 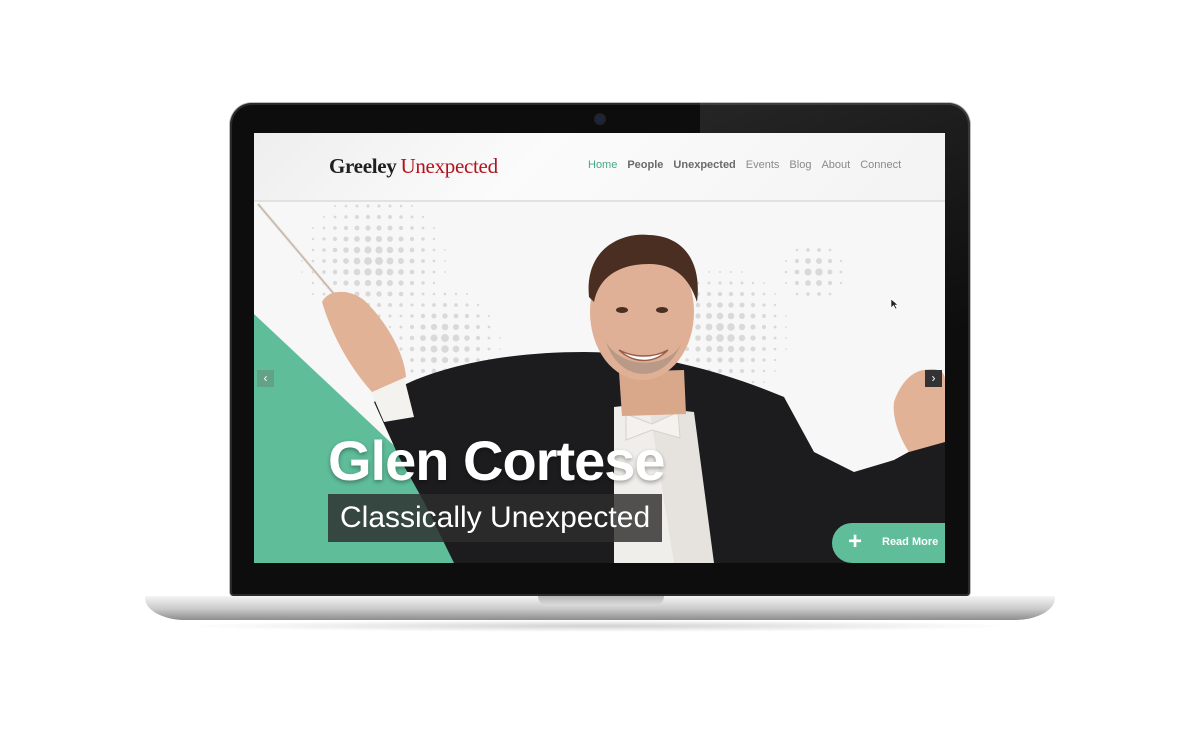 I want to click on plus-icon: +, so click(x=855, y=541).